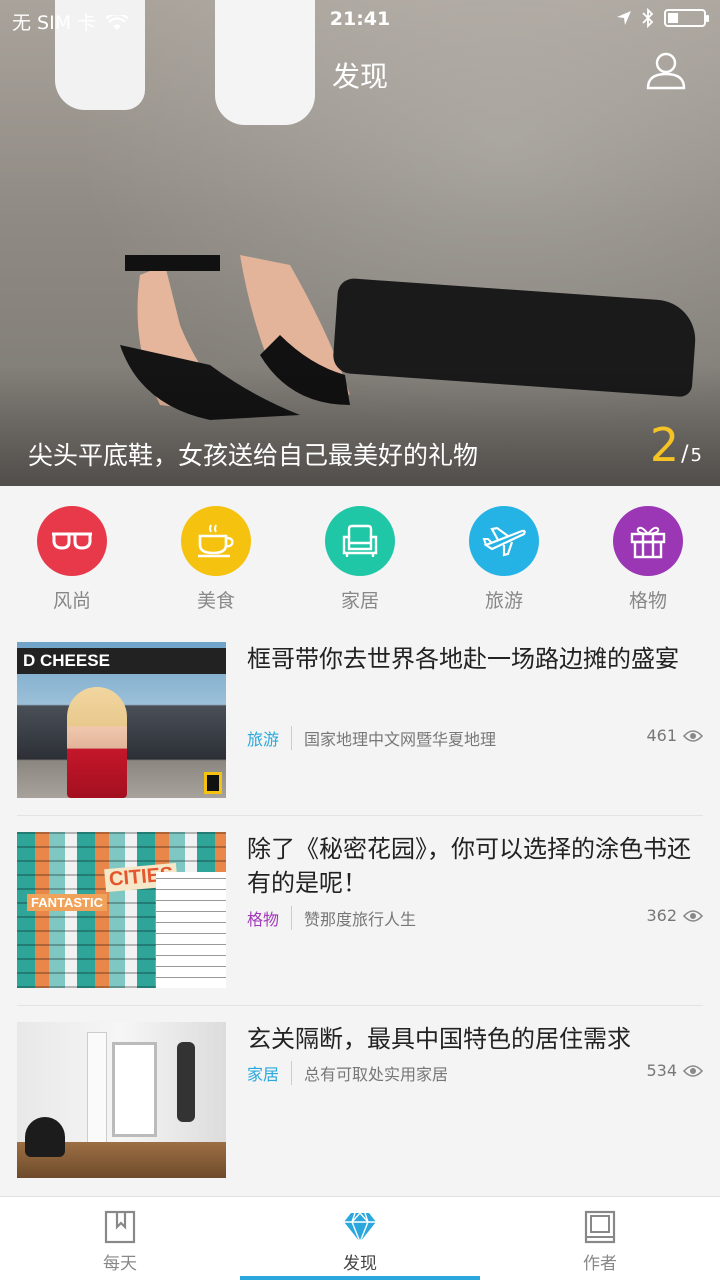  I want to click on category-label: 家居, so click(359, 601).